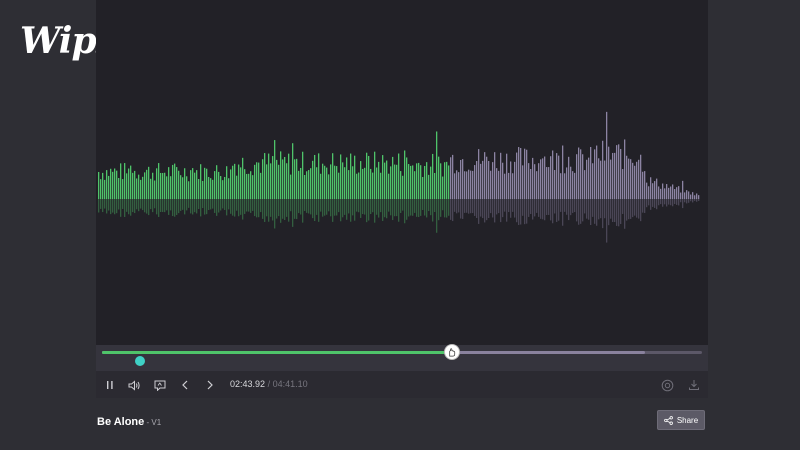 The width and height of the screenshot is (800, 450). I want to click on next-button, so click(210, 385).